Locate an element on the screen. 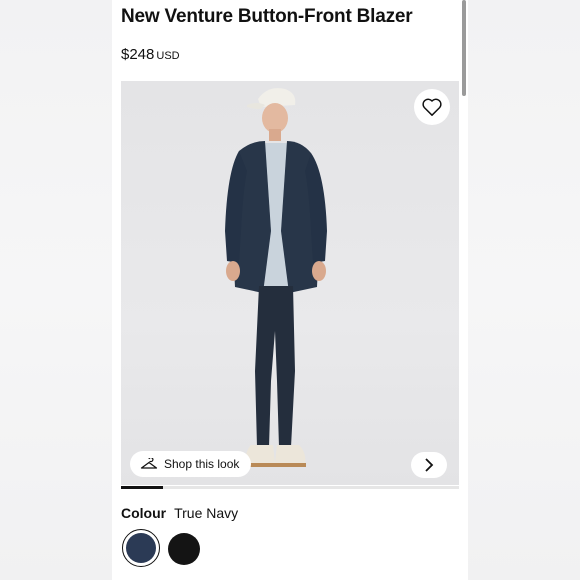 This screenshot has height=580, width=580. colour-selector-label: Colour True Navy is located at coordinates (179, 513).